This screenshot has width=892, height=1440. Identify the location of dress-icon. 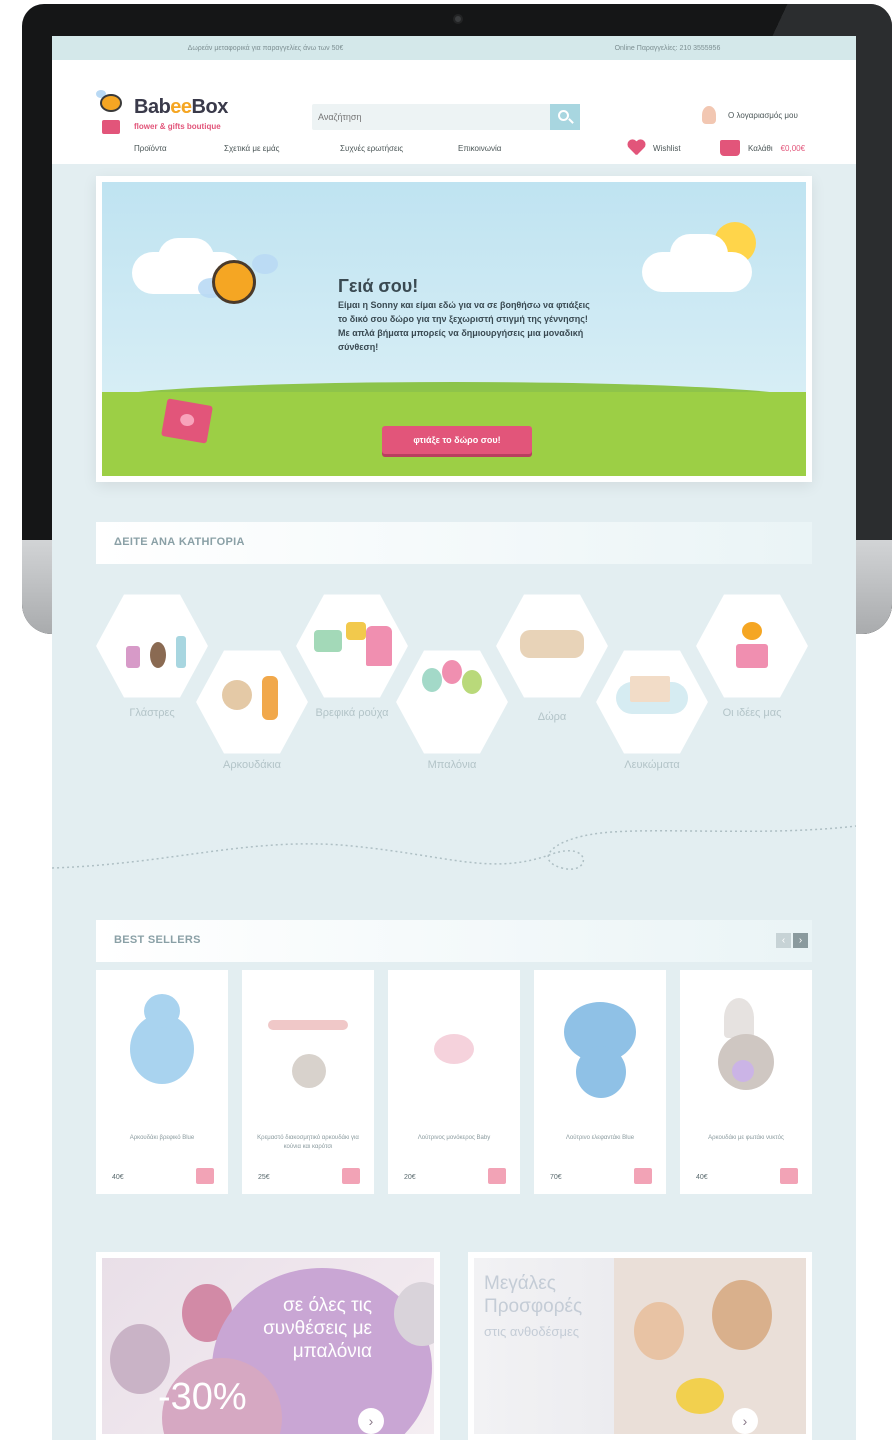
(379, 646).